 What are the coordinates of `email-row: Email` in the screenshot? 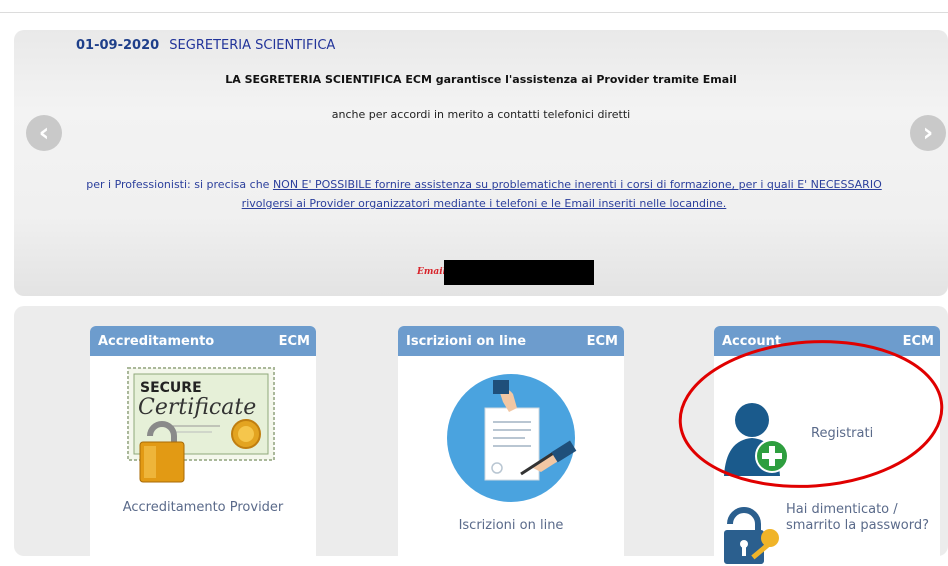 It's located at (506, 272).